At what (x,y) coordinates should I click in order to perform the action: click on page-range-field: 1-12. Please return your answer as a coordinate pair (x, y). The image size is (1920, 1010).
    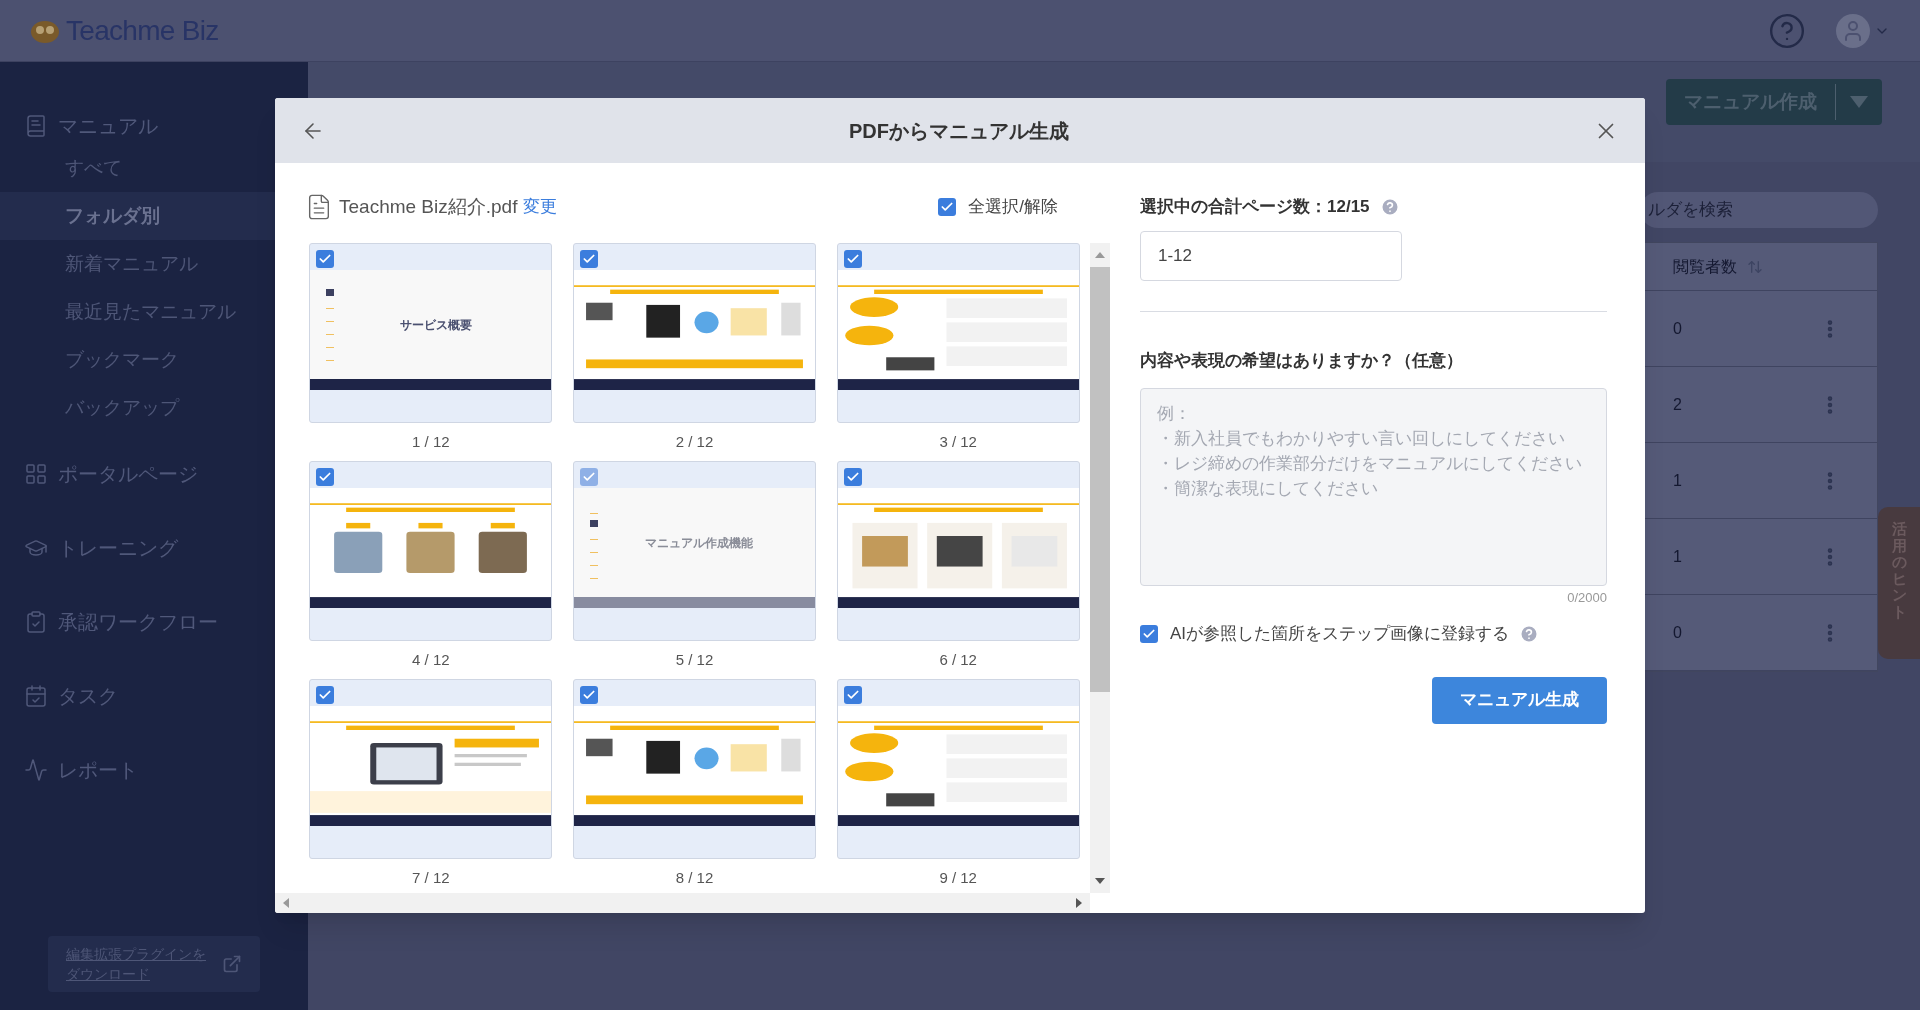
    Looking at the image, I should click on (1271, 256).